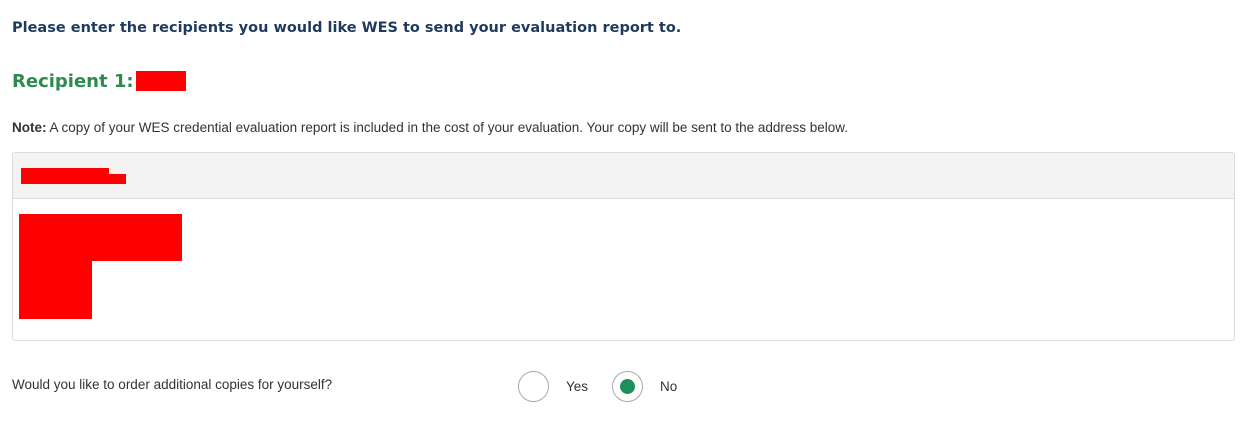  What do you see at coordinates (100, 237) in the screenshot?
I see `redacted-address-block` at bounding box center [100, 237].